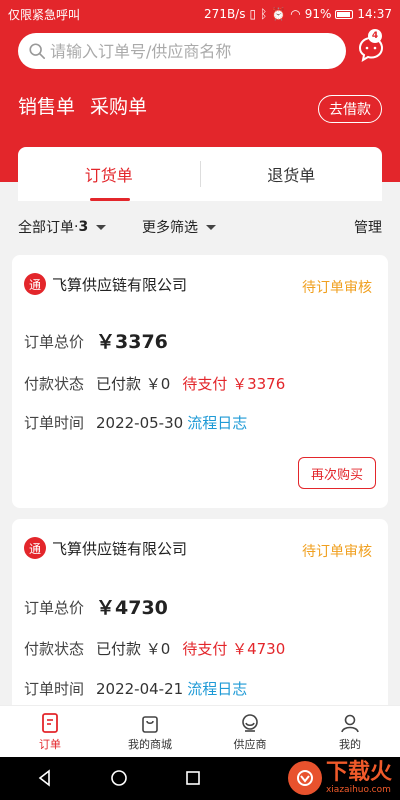 The height and width of the screenshot is (800, 400). Describe the element at coordinates (118, 105) in the screenshot. I see `tab-purchase: 采购单` at that location.